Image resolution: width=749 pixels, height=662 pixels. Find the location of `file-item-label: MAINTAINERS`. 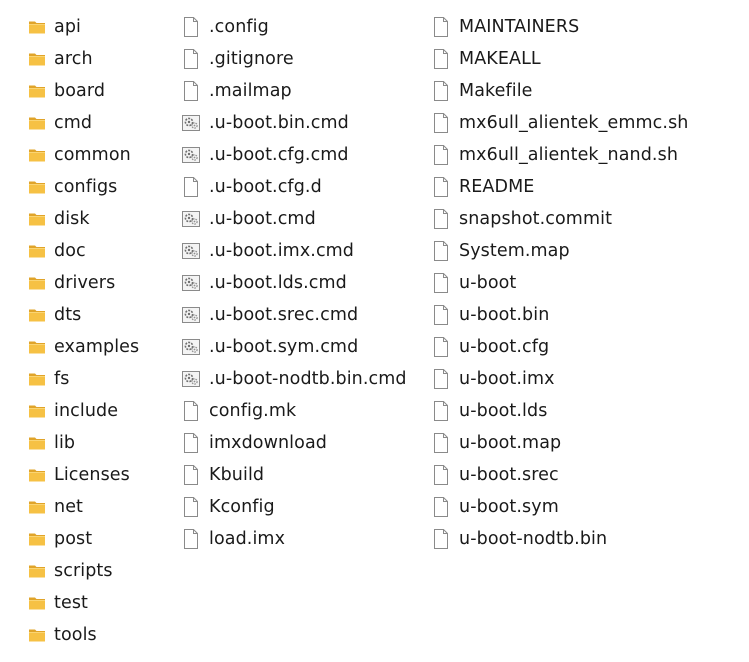

file-item-label: MAINTAINERS is located at coordinates (519, 27).